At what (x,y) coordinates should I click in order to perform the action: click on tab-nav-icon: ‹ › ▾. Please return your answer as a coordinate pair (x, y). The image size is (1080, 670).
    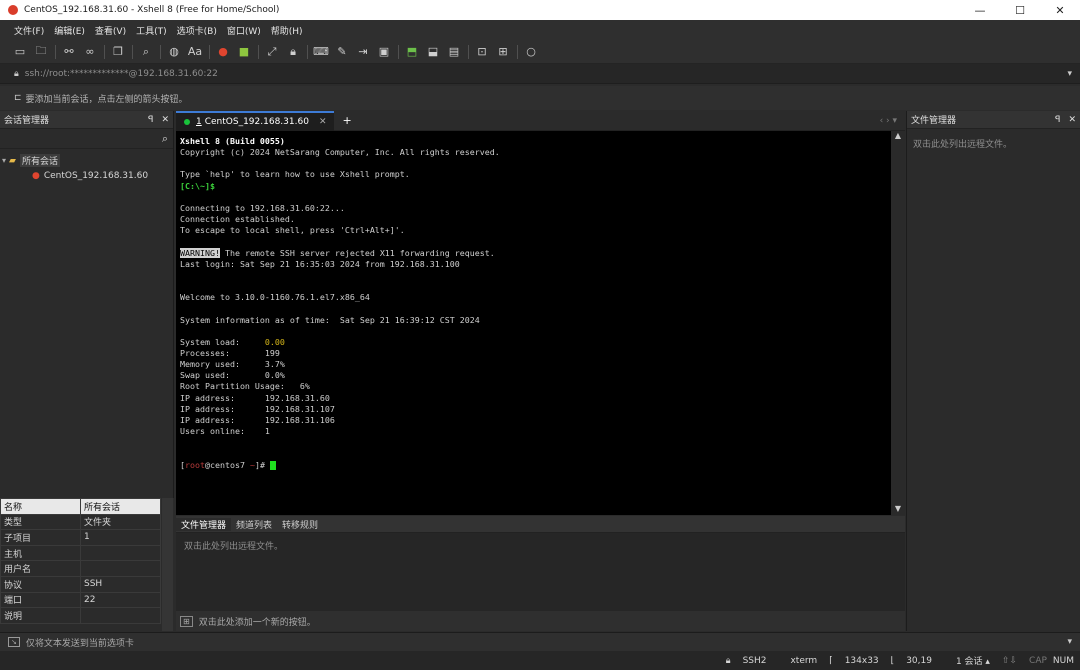
    Looking at the image, I should click on (888, 121).